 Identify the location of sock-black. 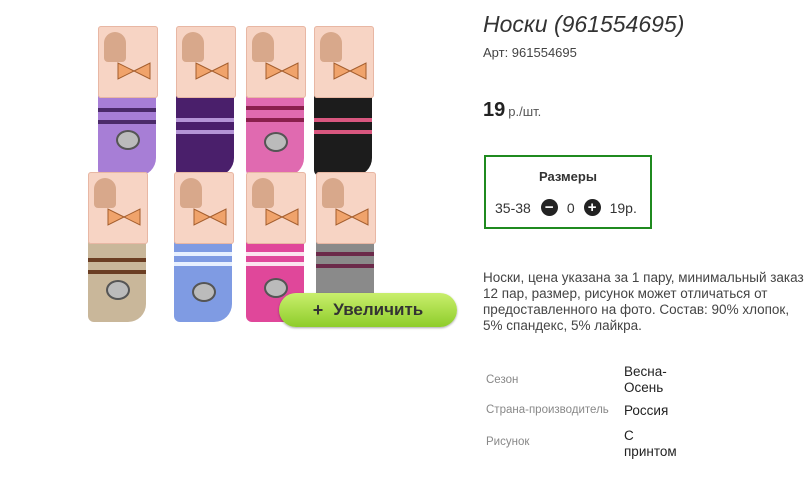
(344, 101).